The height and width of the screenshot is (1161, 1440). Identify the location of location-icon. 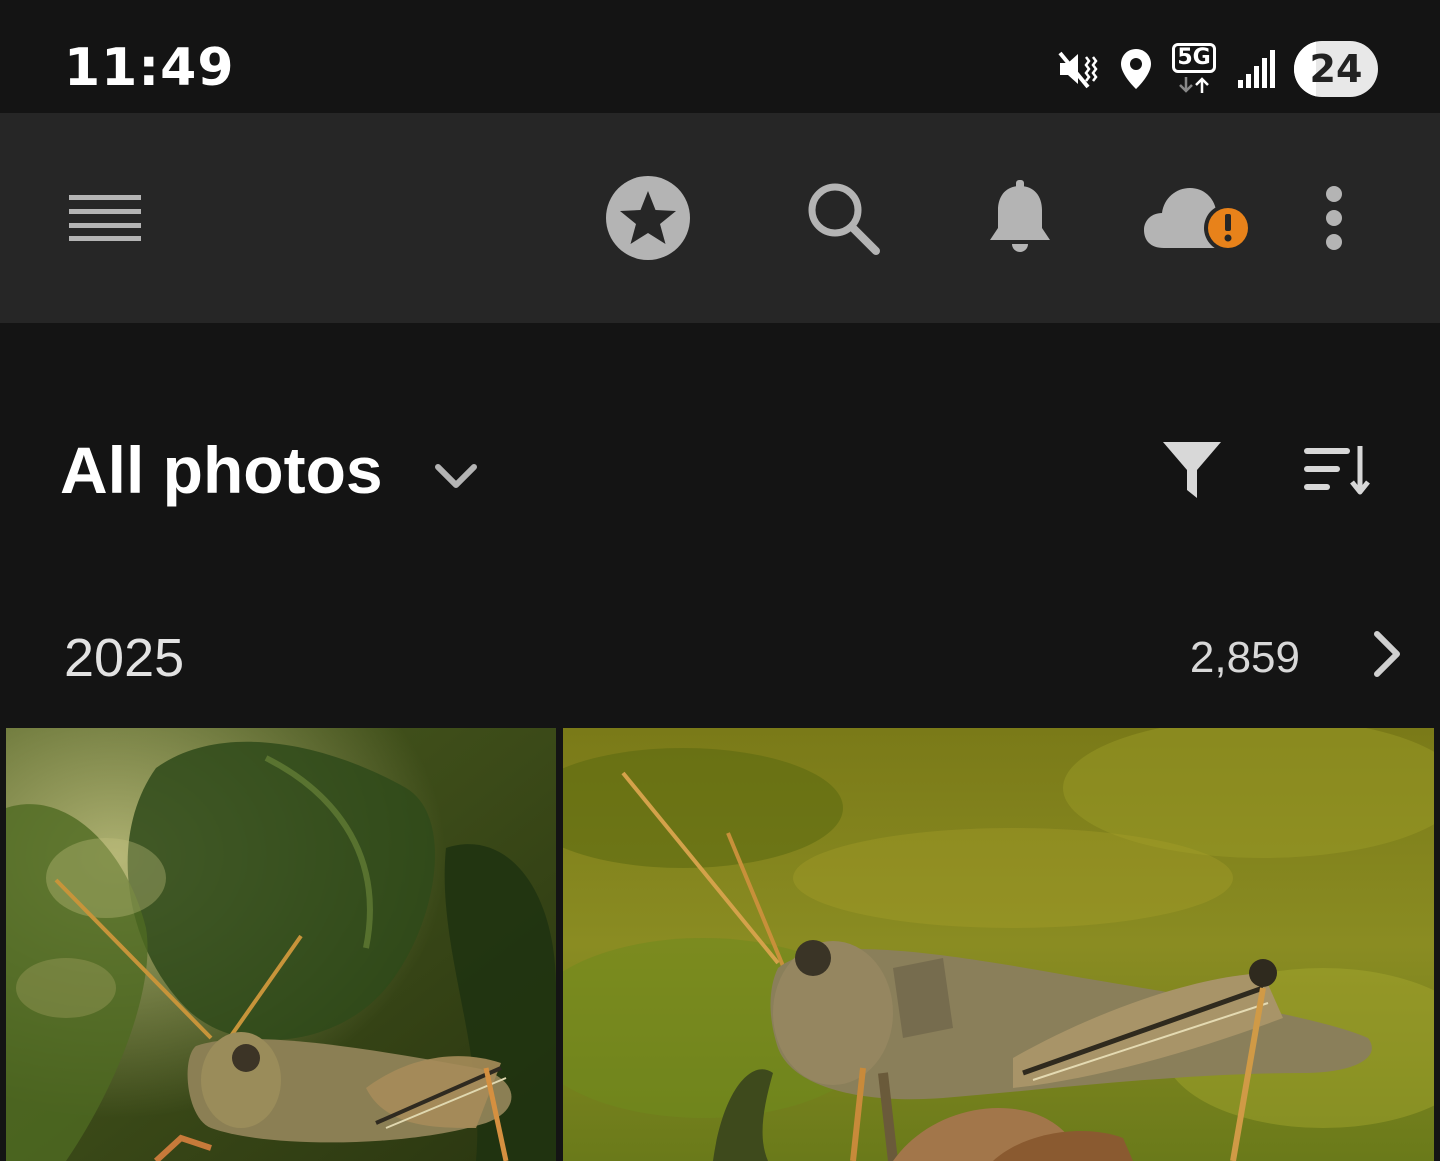
(1136, 69).